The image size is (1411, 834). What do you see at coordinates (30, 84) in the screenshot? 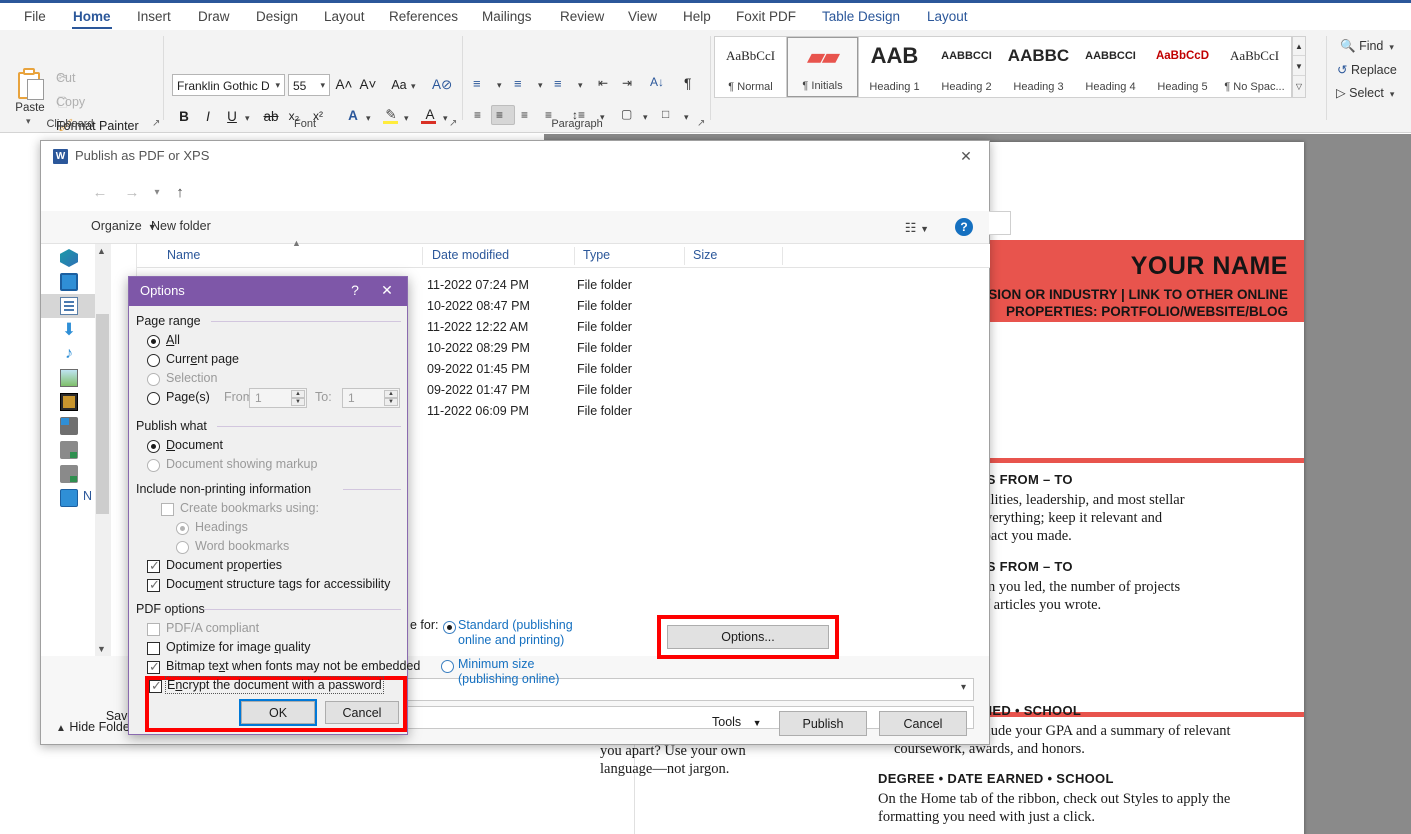
I see `paste-button` at bounding box center [30, 84].